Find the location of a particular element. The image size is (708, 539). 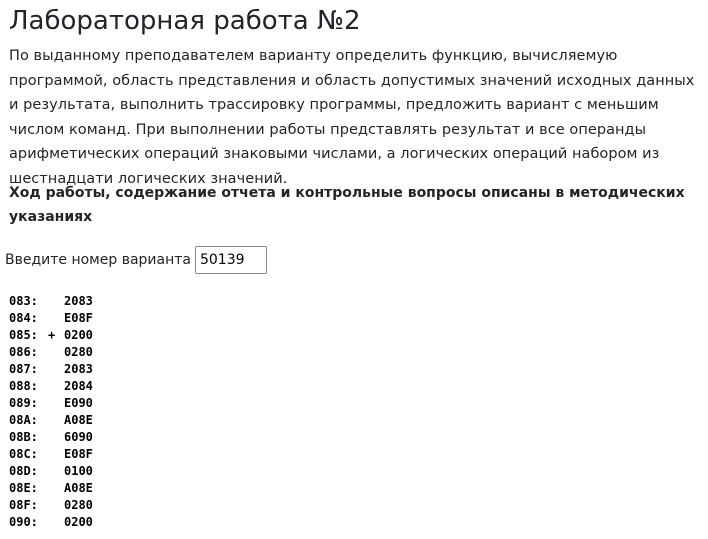

program-line: 087: 2083 is located at coordinates (56, 369).